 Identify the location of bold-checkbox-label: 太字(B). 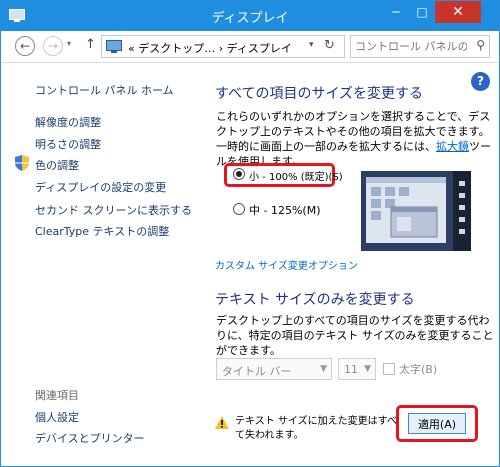
(418, 369).